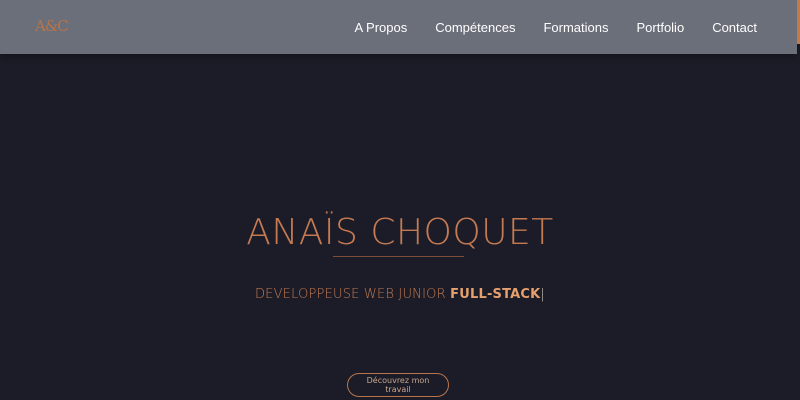  Describe the element at coordinates (734, 27) in the screenshot. I see `nav-link-contact: Contact` at that location.